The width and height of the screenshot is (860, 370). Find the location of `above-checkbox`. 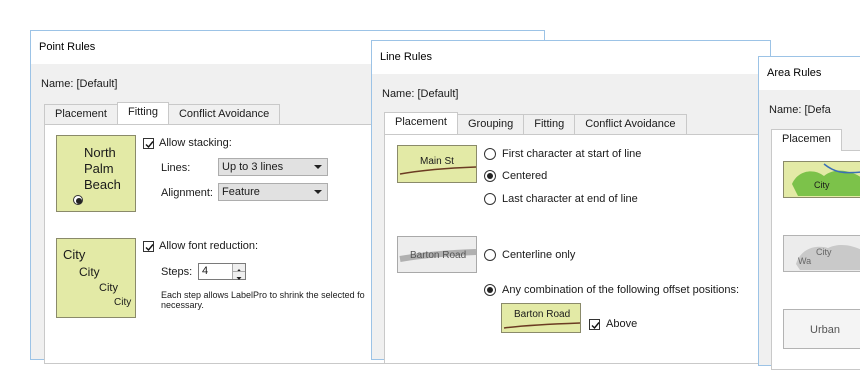

above-checkbox is located at coordinates (594, 324).